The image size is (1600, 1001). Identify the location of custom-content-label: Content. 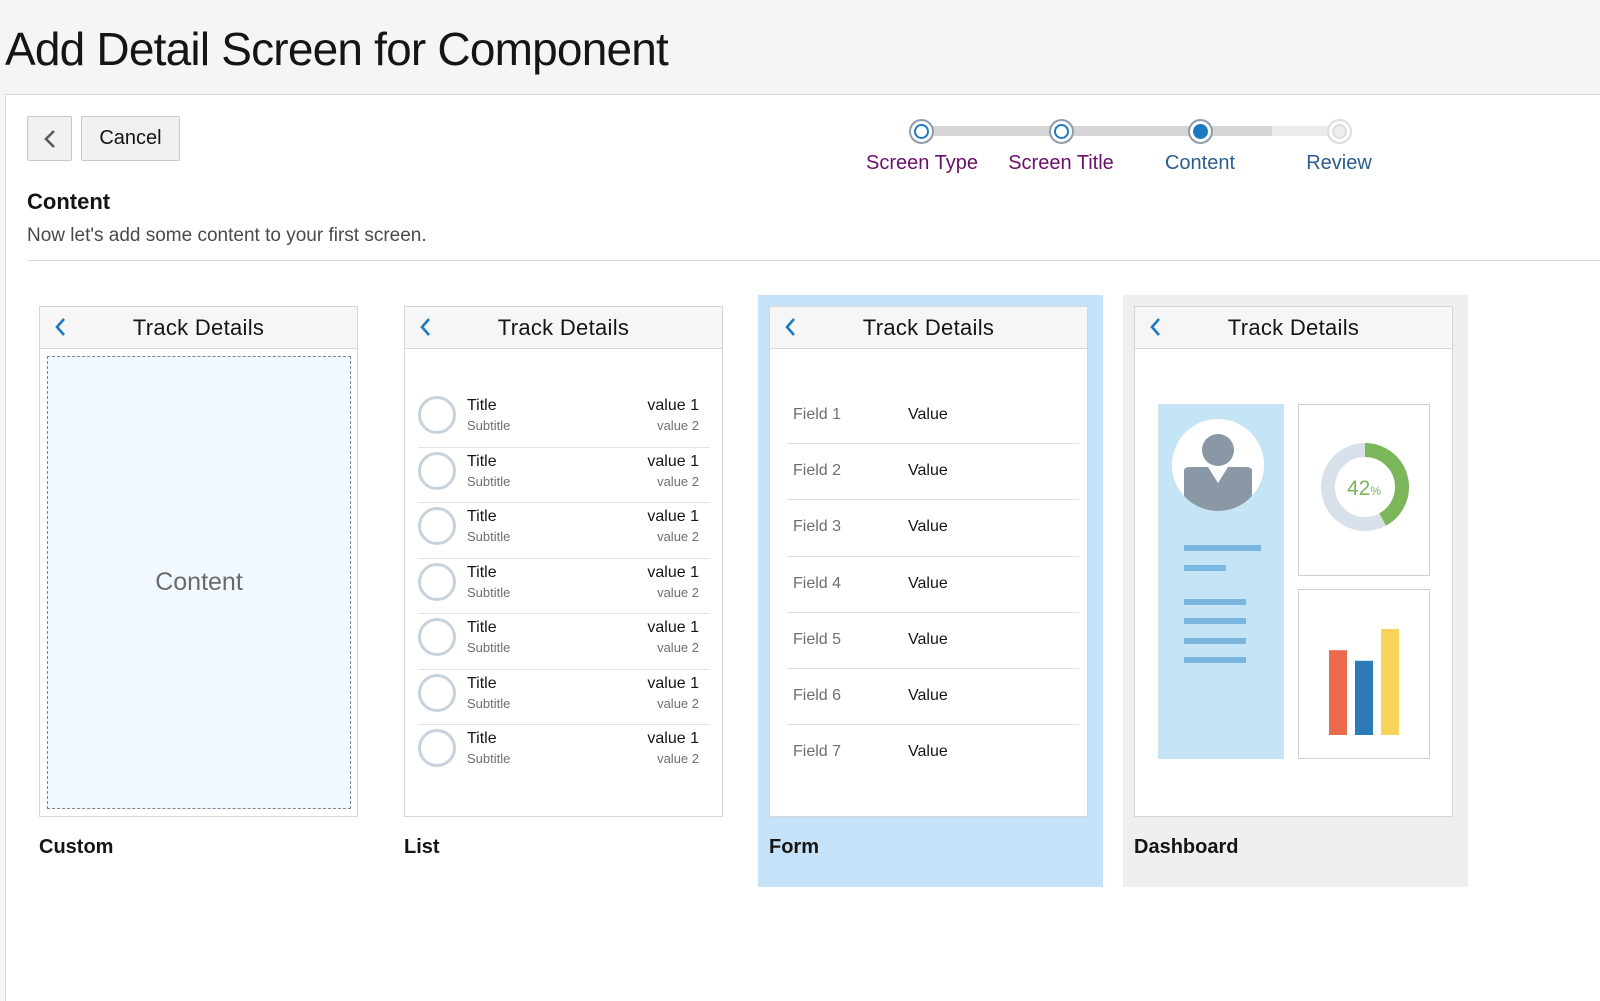
(199, 582).